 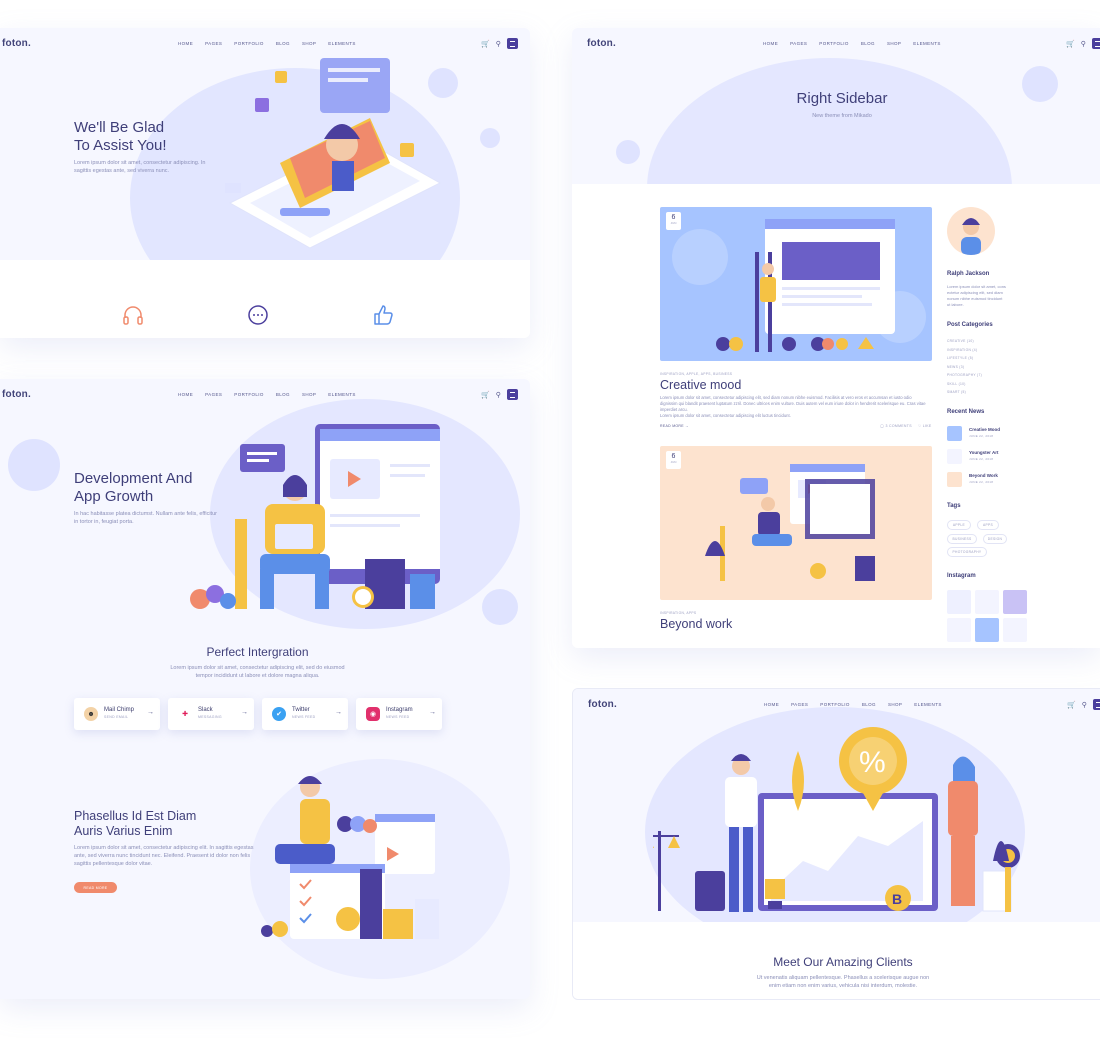 I want to click on tag-item: BUSINESS, so click(x=962, y=539).